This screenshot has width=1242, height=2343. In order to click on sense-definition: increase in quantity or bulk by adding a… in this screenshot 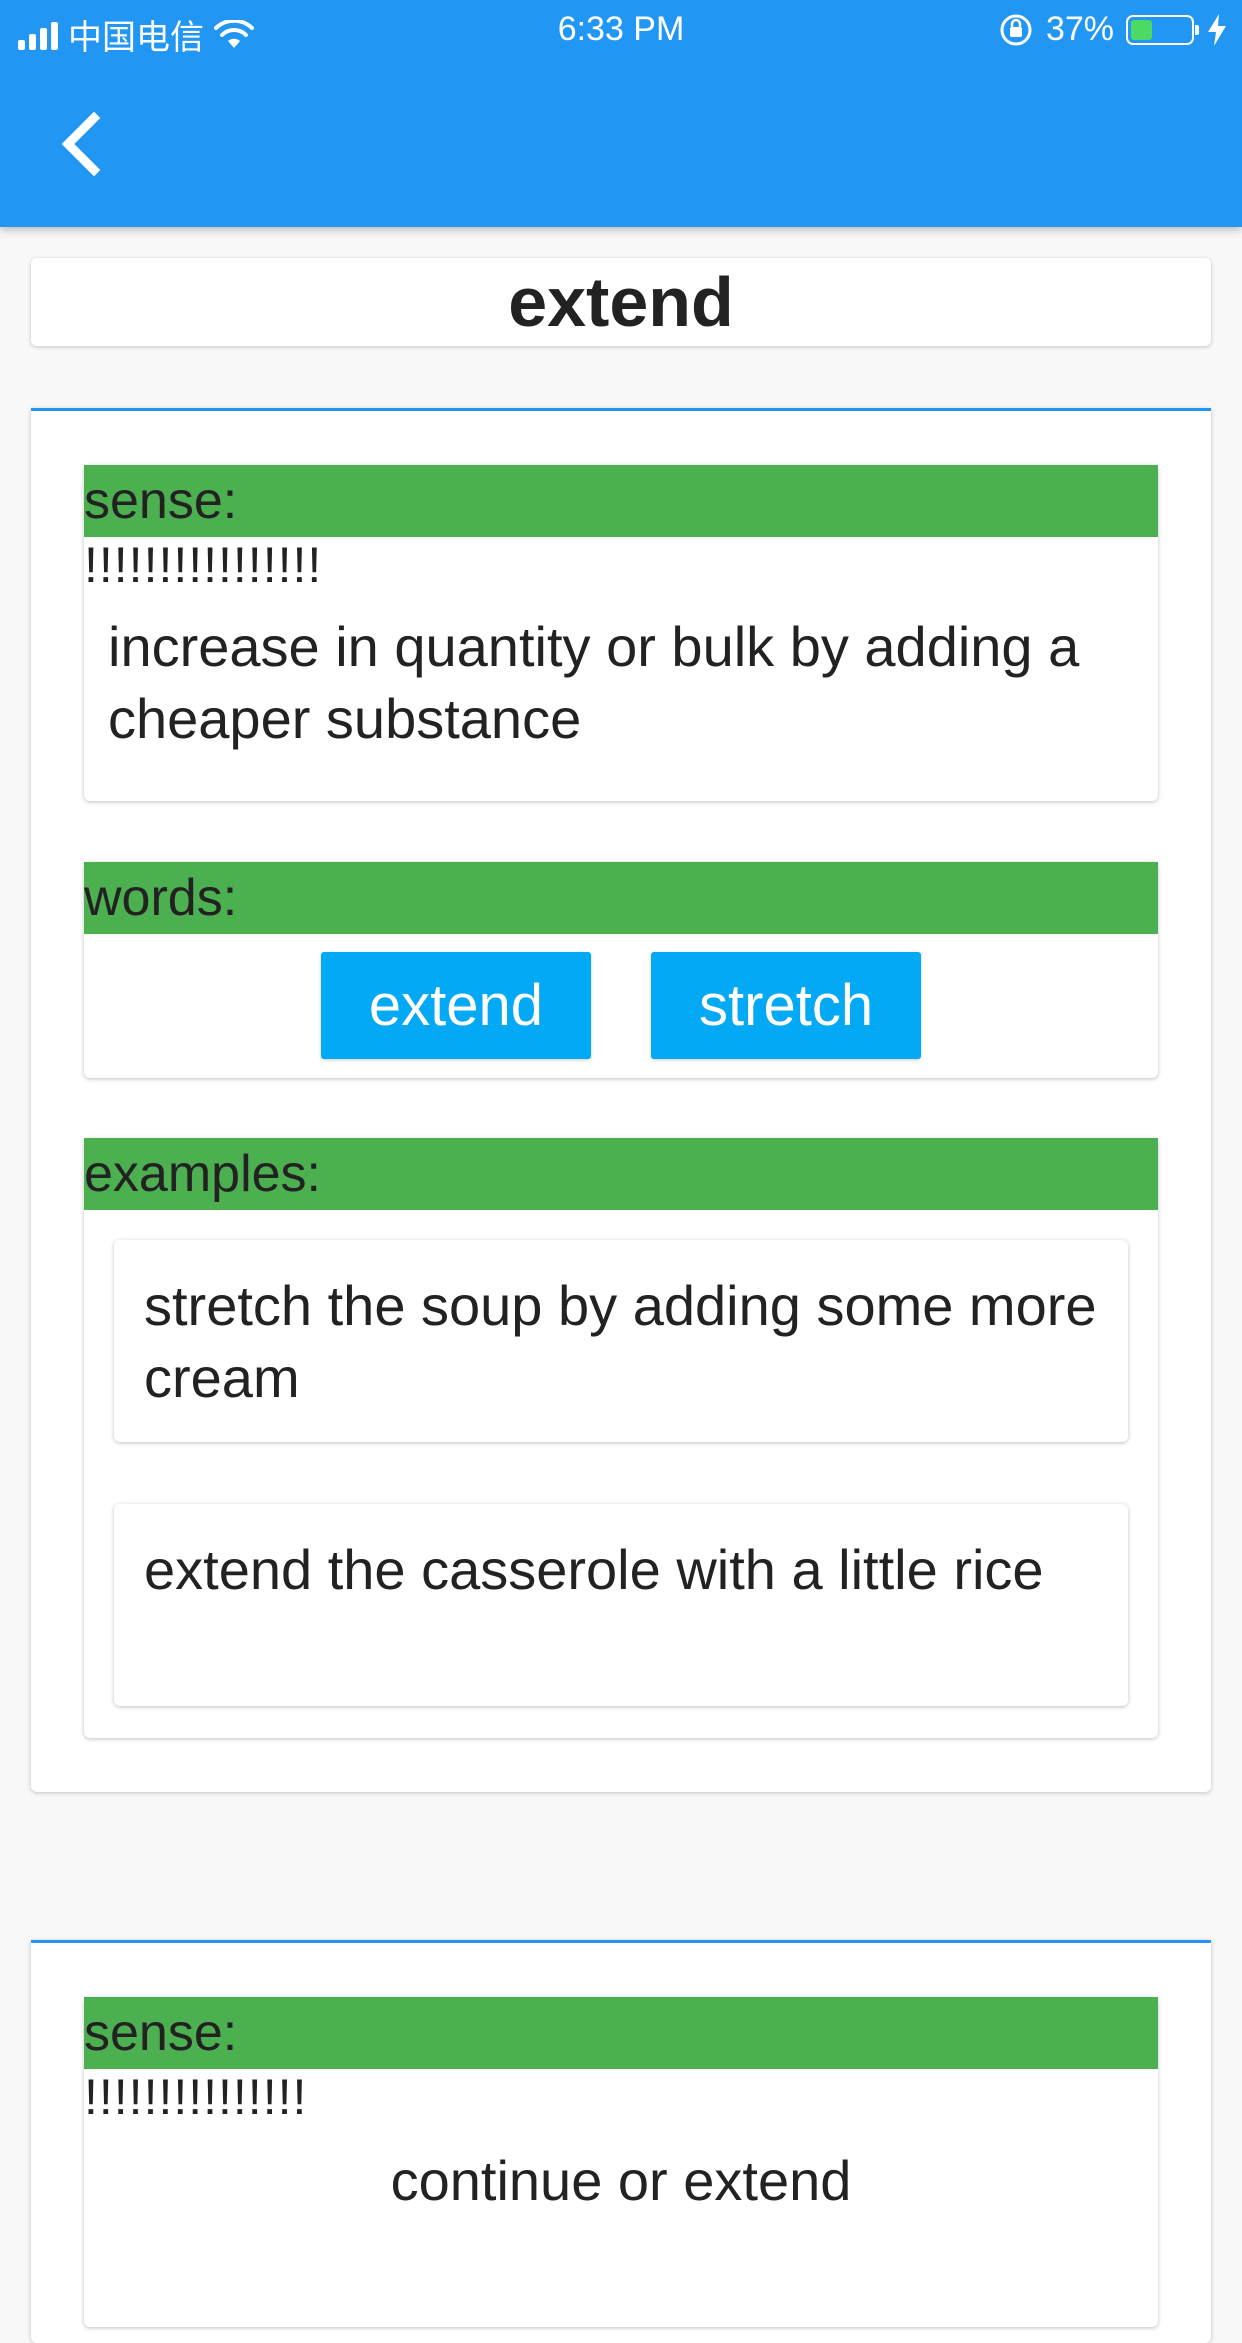, I will do `click(594, 682)`.